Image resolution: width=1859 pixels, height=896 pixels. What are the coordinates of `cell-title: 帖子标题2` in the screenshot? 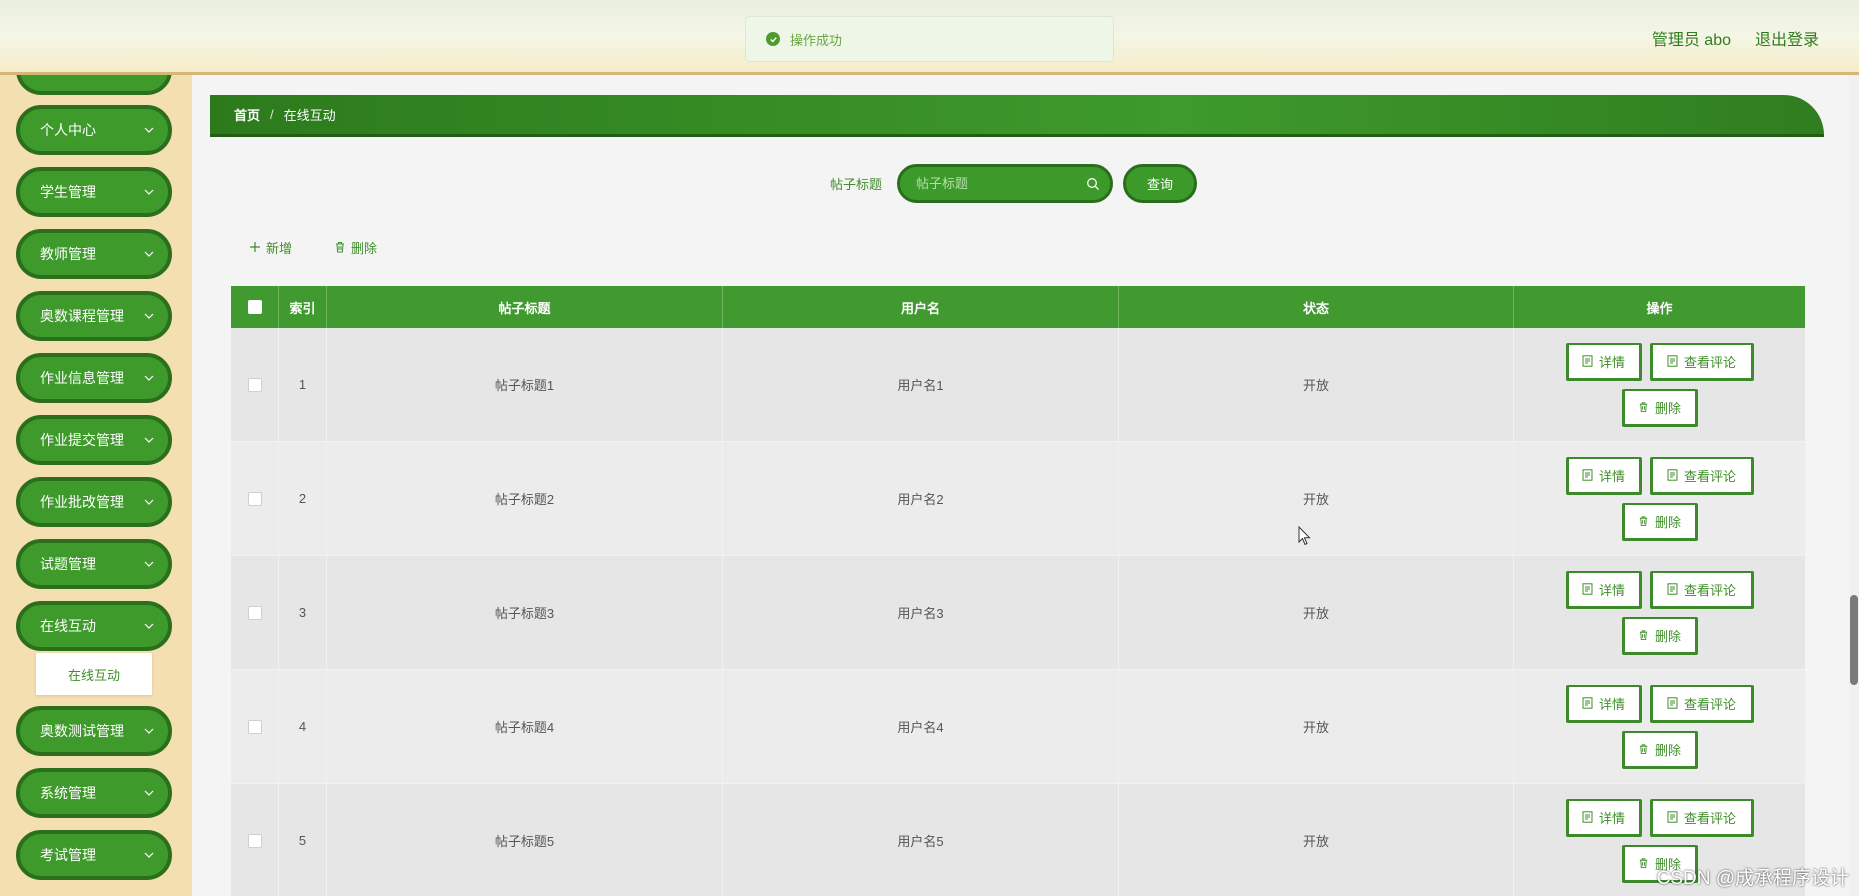 It's located at (525, 498).